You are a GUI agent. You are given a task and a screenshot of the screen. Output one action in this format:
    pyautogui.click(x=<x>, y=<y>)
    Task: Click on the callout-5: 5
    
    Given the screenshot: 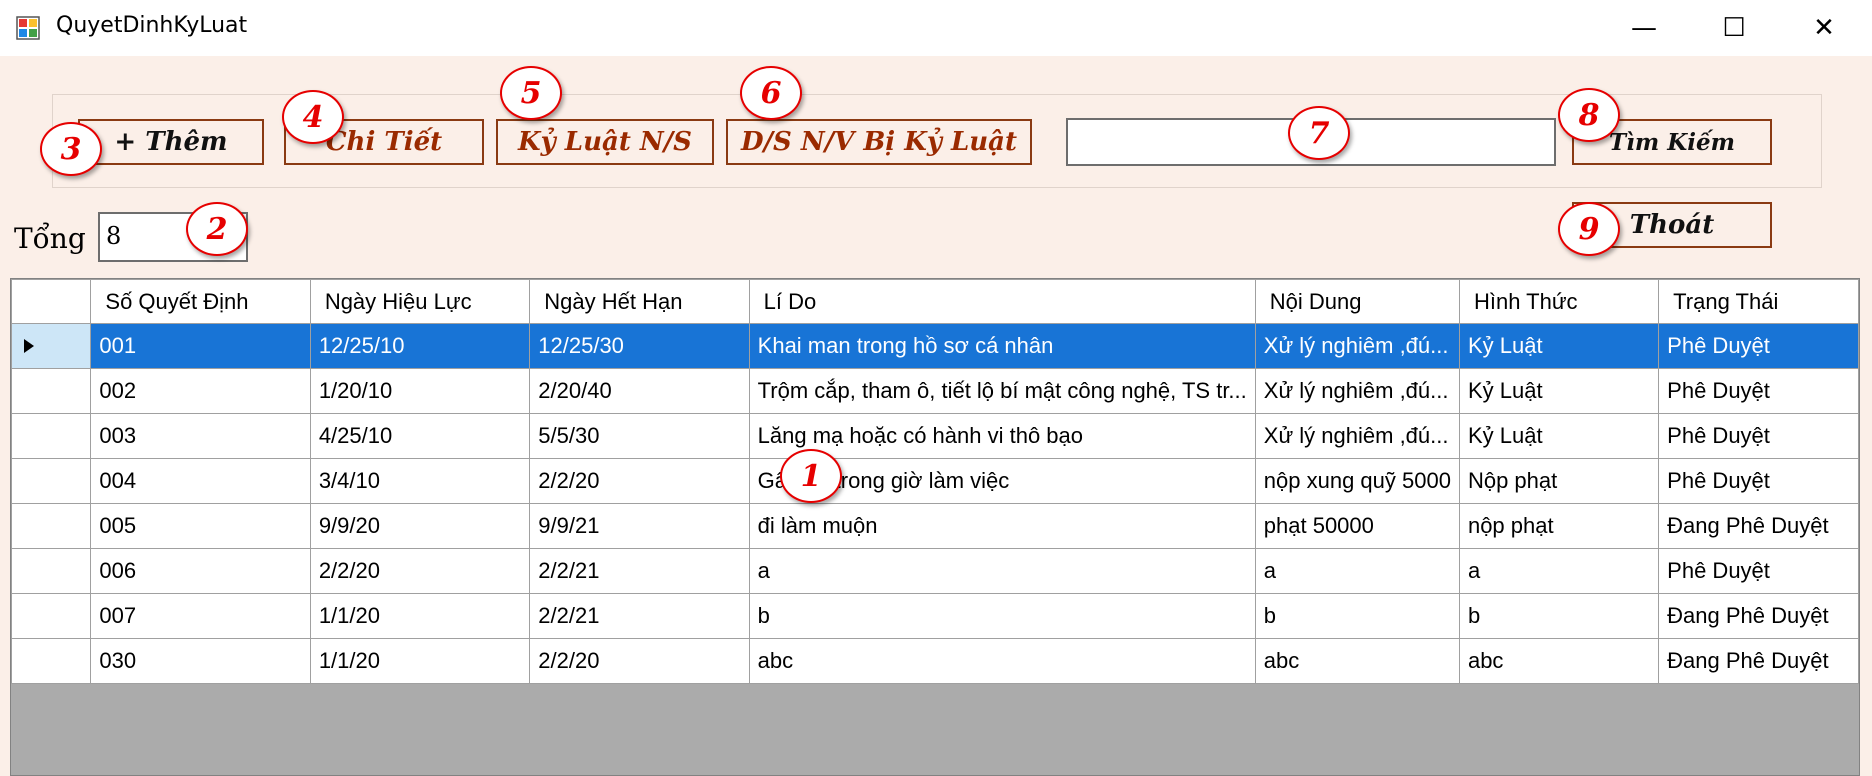 What is the action you would take?
    pyautogui.click(x=531, y=93)
    